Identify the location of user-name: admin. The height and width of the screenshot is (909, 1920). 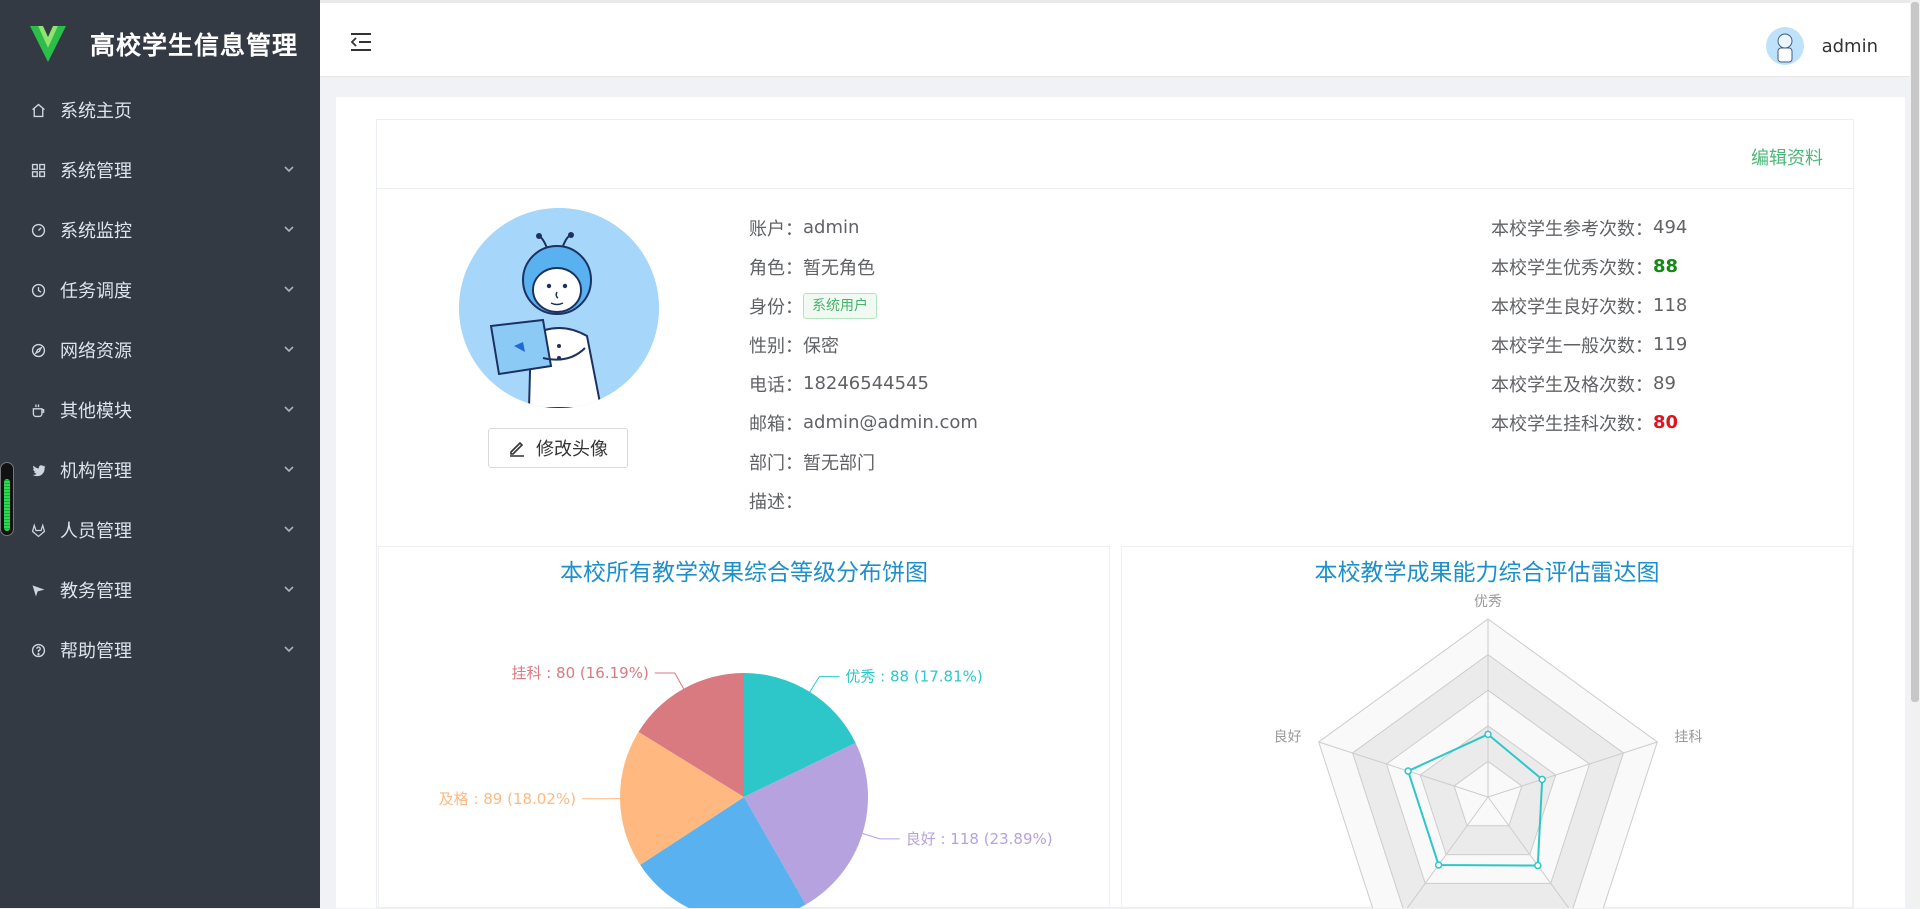
(1850, 46).